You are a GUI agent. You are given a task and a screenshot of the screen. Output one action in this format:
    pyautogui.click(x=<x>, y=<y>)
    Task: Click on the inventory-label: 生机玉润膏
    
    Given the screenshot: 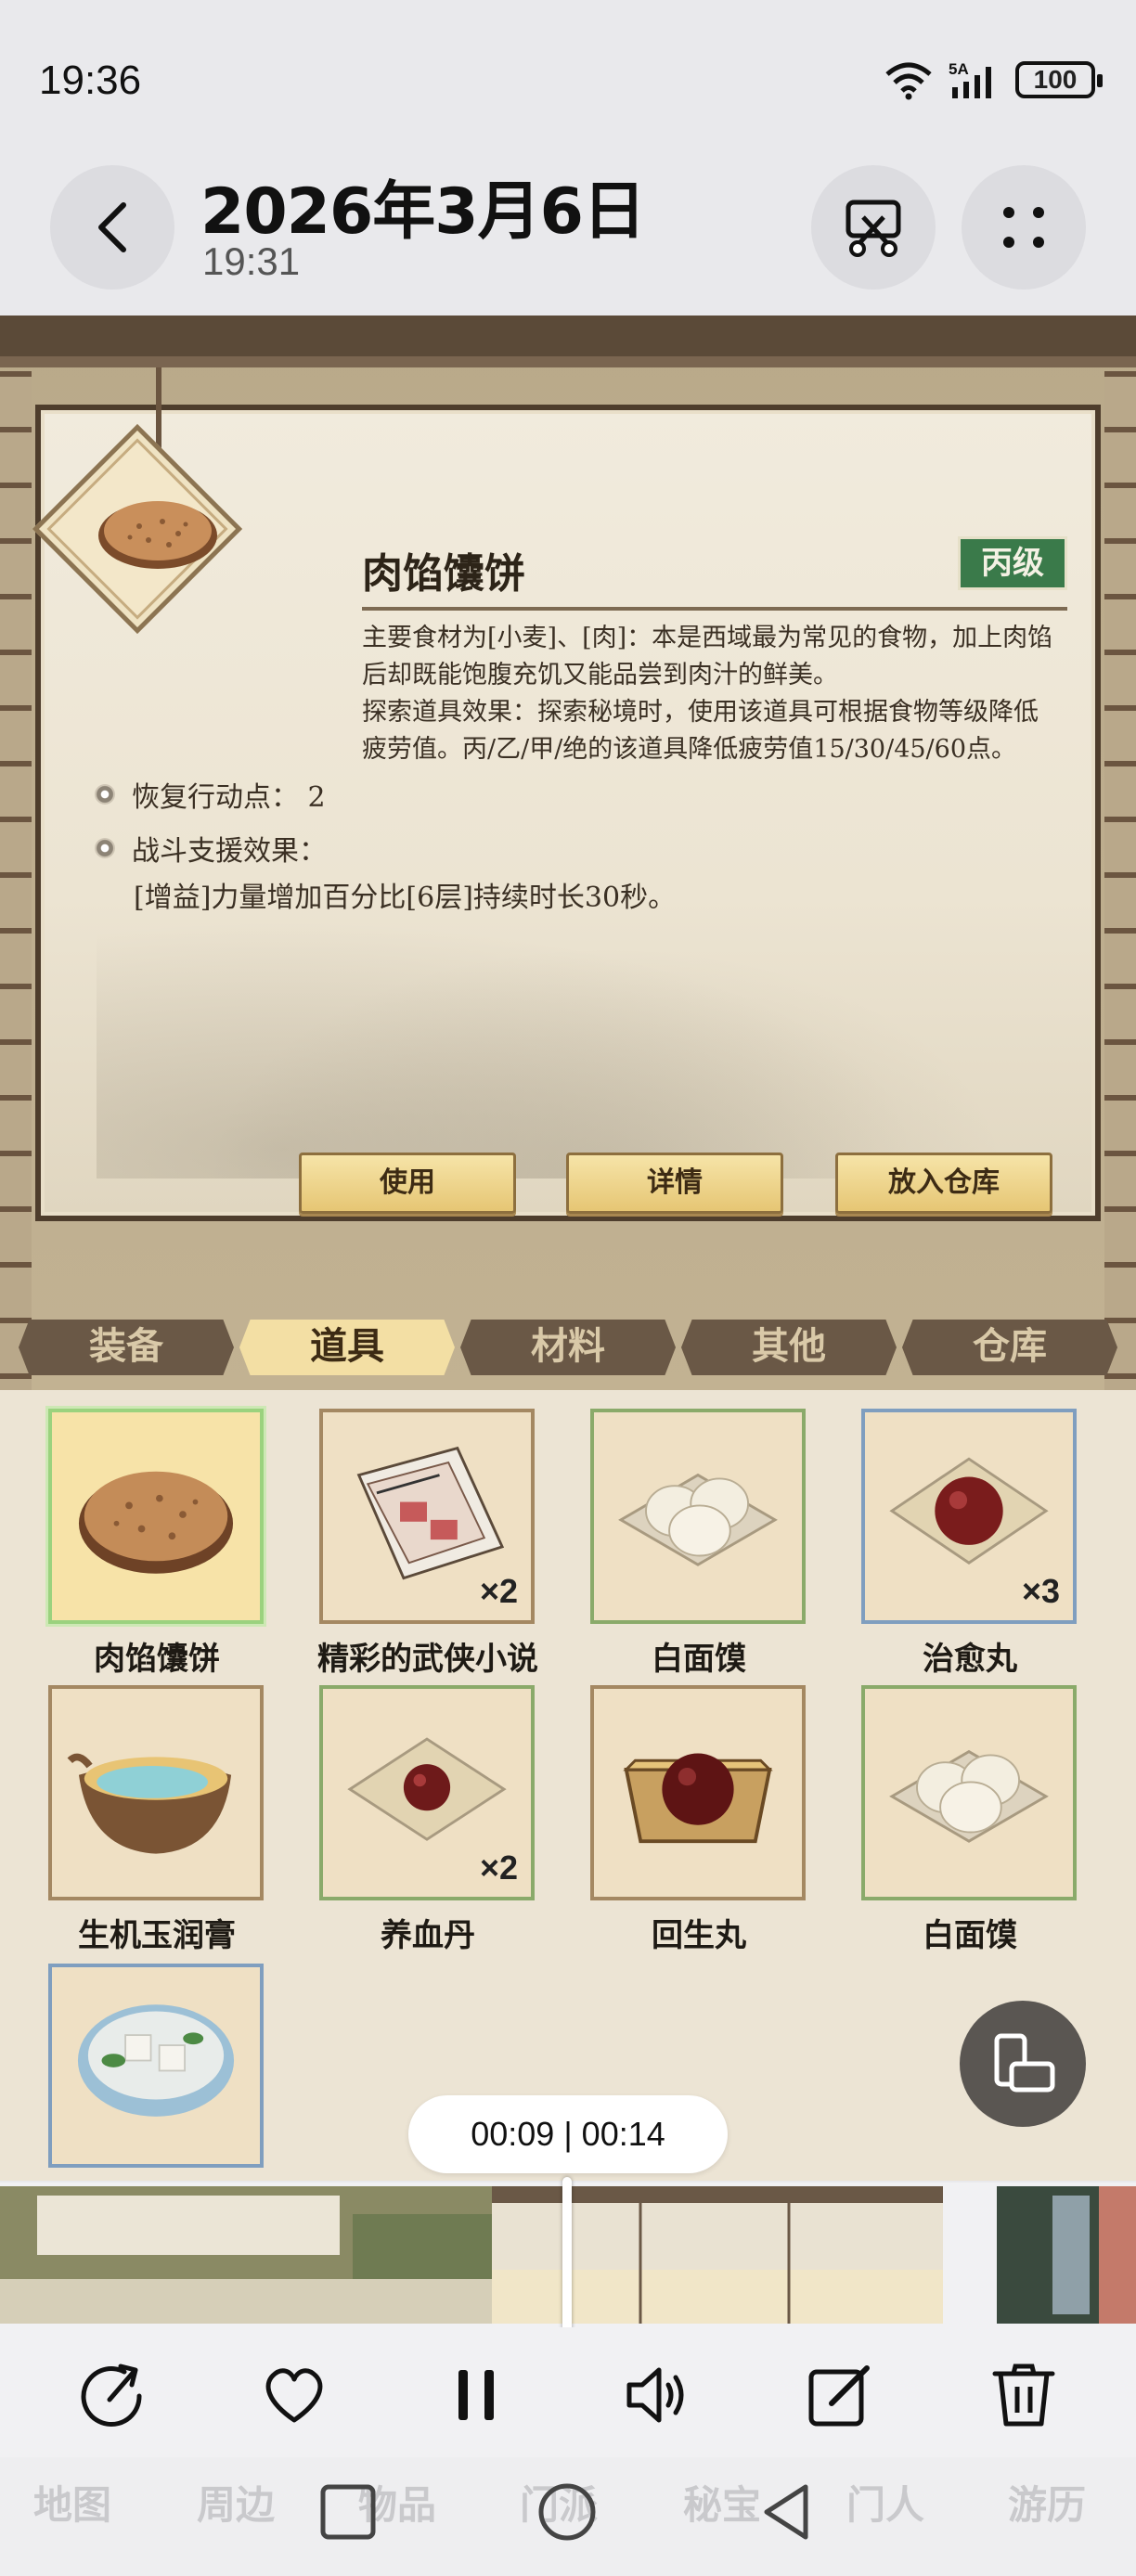 What is the action you would take?
    pyautogui.click(x=157, y=1935)
    